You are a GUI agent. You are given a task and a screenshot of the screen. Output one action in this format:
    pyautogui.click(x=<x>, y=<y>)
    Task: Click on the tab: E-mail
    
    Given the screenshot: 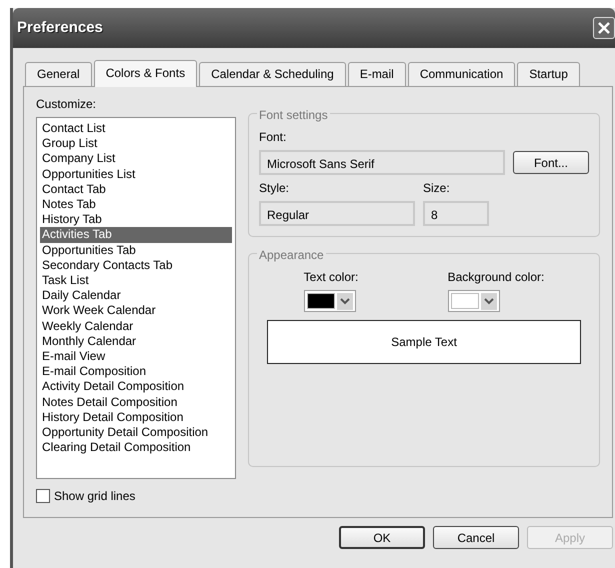 What is the action you would take?
    pyautogui.click(x=377, y=74)
    